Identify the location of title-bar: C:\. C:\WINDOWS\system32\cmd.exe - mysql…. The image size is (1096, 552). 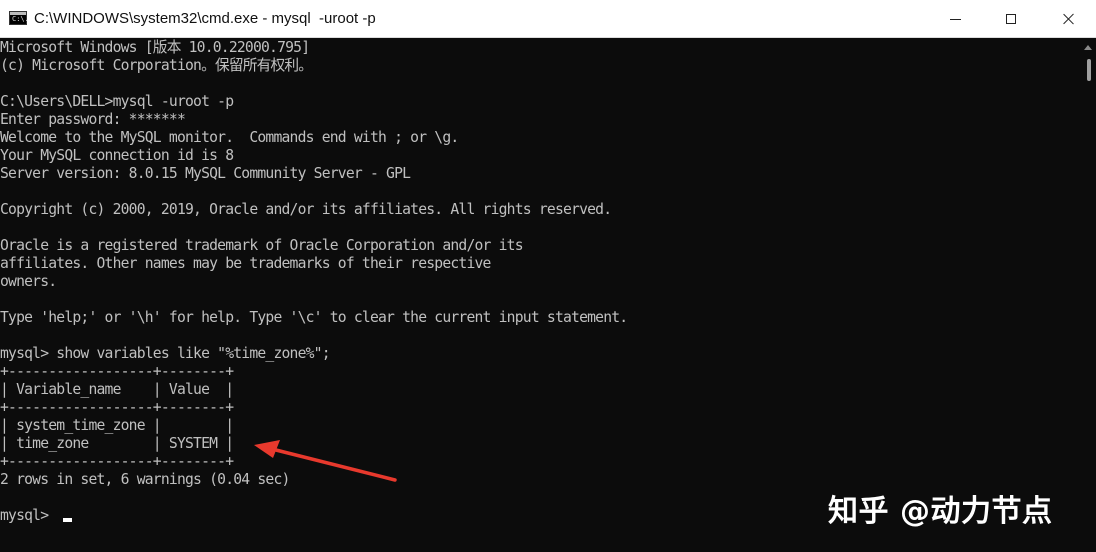
(548, 19).